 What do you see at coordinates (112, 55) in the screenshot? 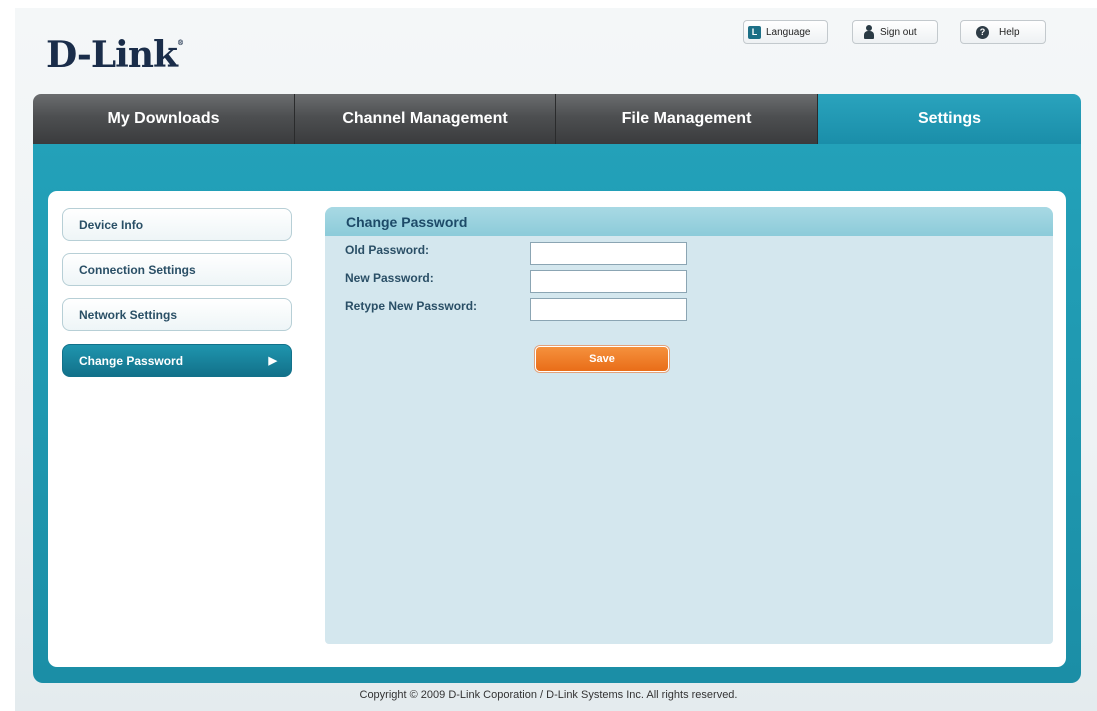
I see `logo-text: D-Link` at bounding box center [112, 55].